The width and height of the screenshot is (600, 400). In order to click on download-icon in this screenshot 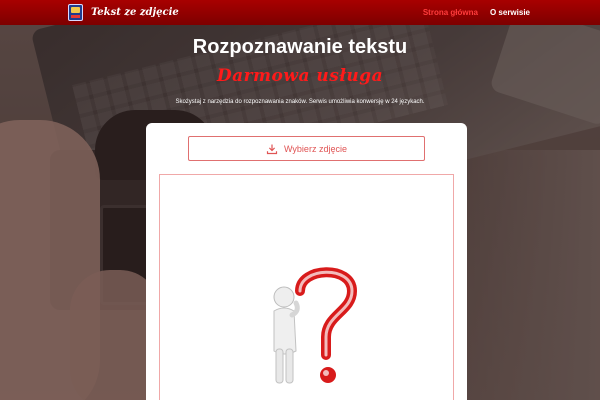, I will do `click(272, 149)`.